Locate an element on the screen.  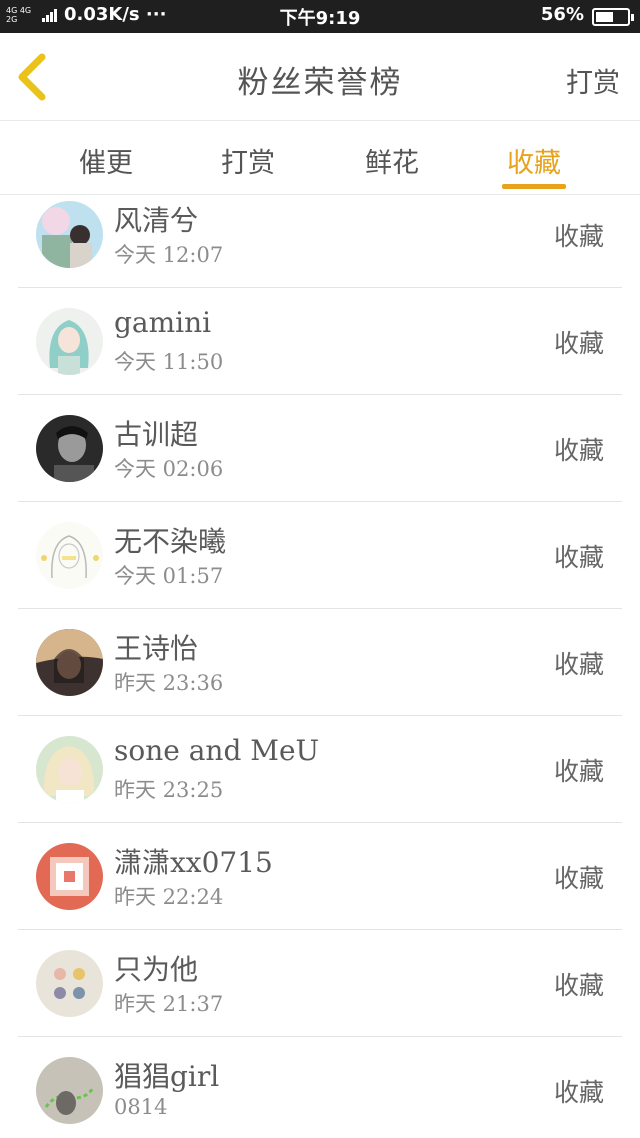
timestamp: 今天 11:50 is located at coordinates (169, 362).